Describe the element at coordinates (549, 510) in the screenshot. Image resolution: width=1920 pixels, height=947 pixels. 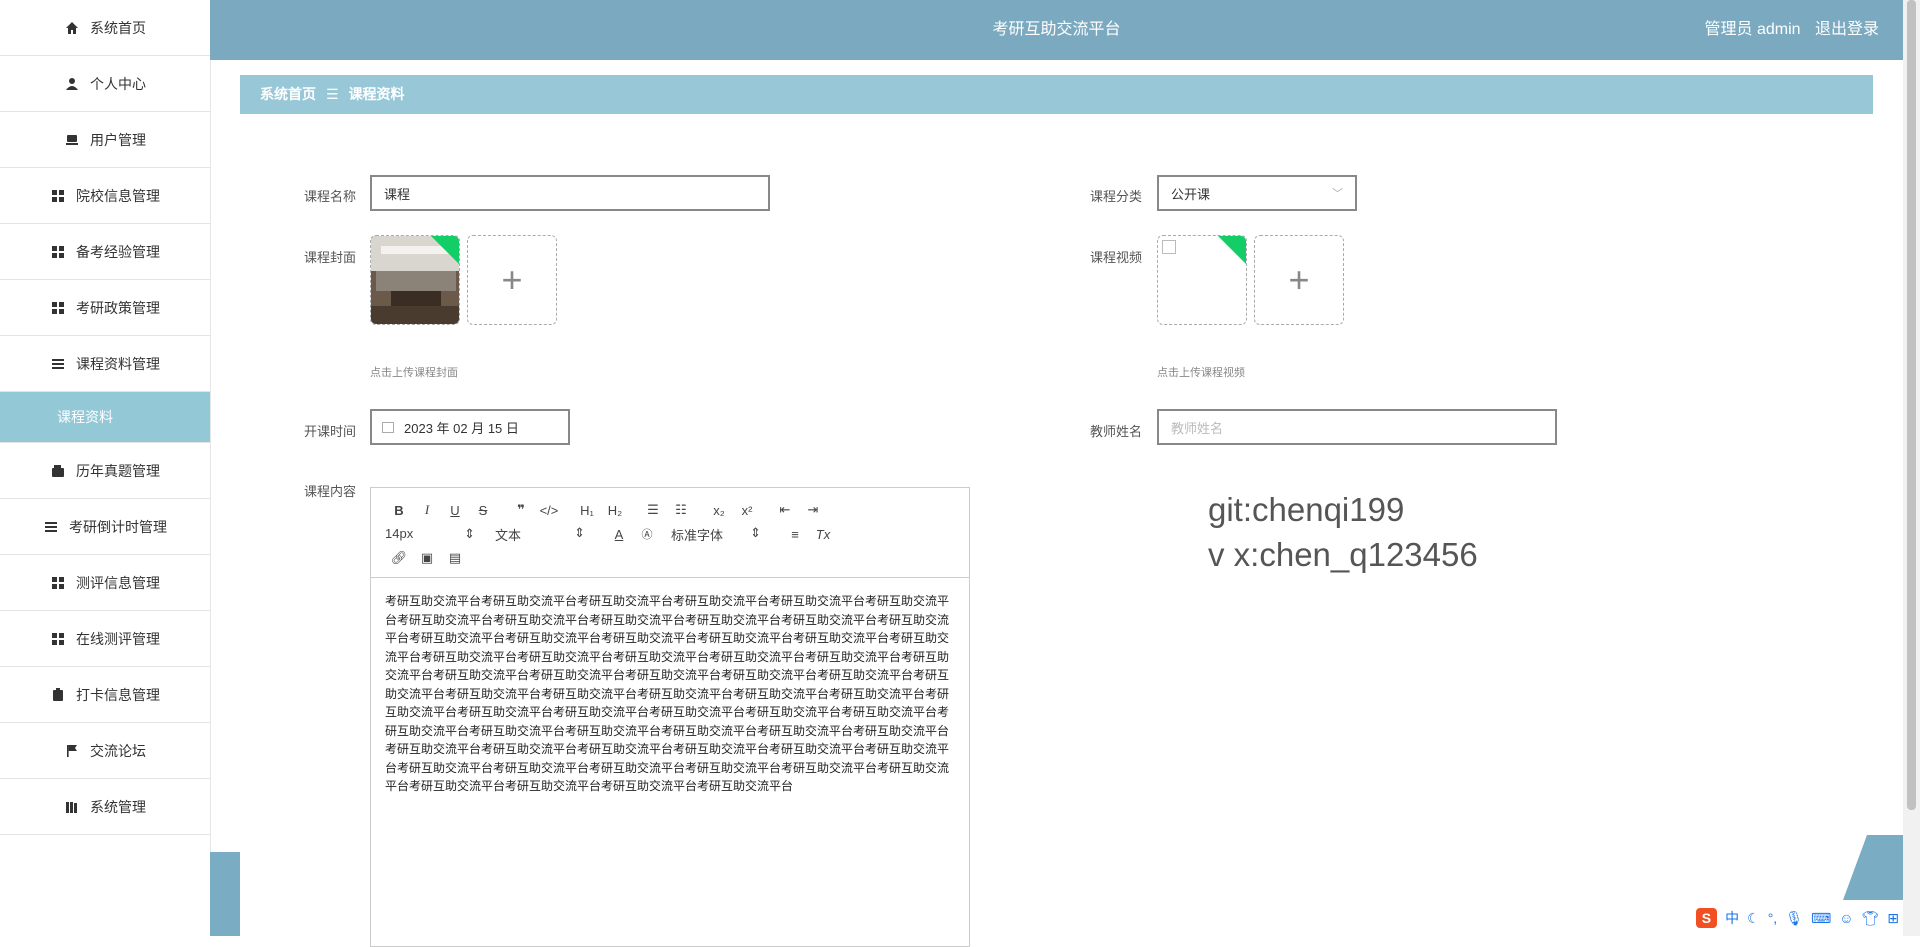
I see `code-icon: </>` at that location.